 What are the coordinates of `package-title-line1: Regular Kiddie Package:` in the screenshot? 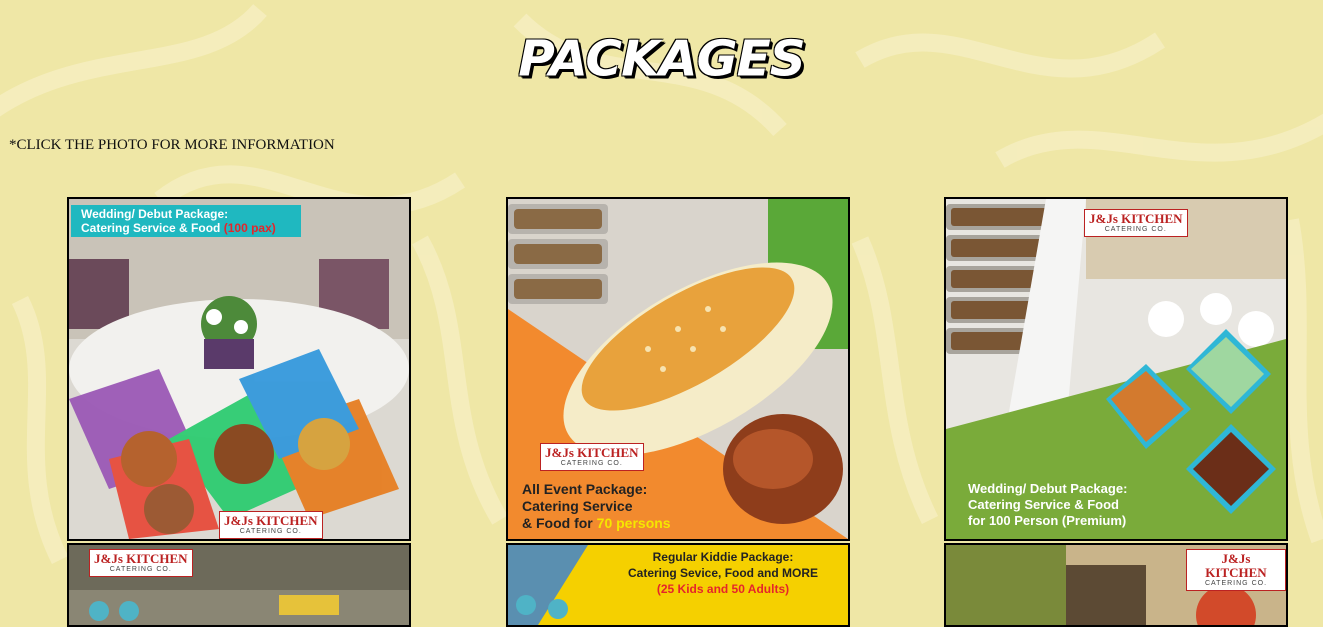 It's located at (723, 557).